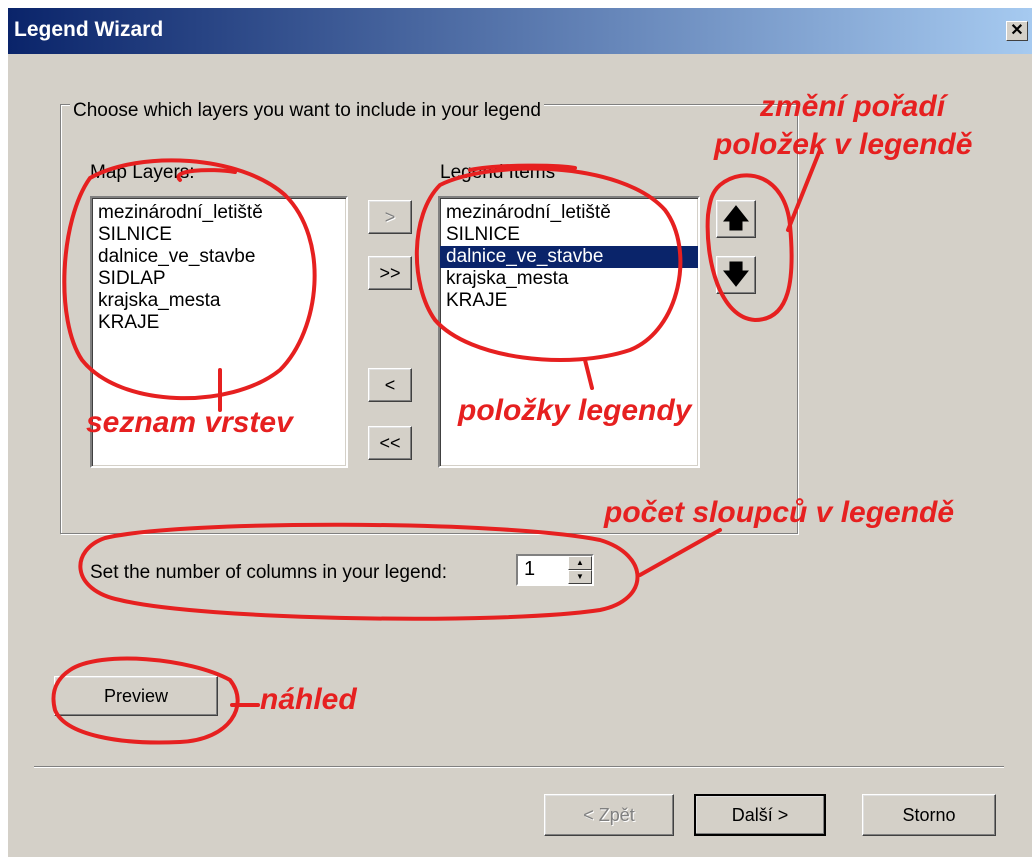 Image resolution: width=1032 pixels, height=857 pixels. Describe the element at coordinates (580, 577) in the screenshot. I see `spinner-down-button: ▼` at that location.